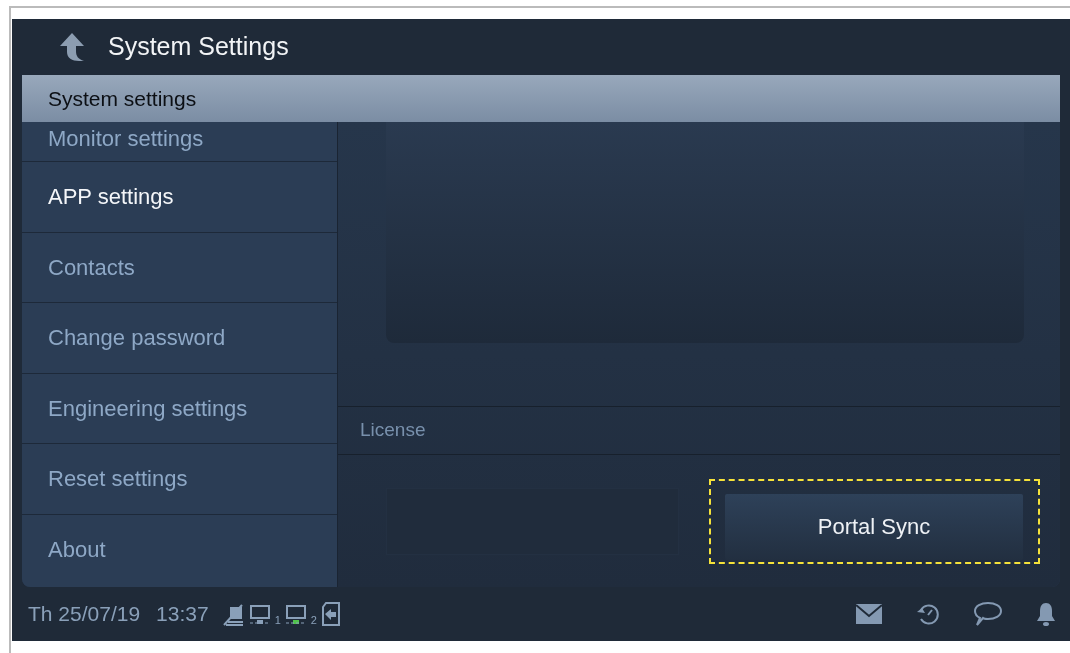 Image resolution: width=1070 pixels, height=653 pixels. What do you see at coordinates (198, 47) in the screenshot?
I see `page-title: System Settings` at bounding box center [198, 47].